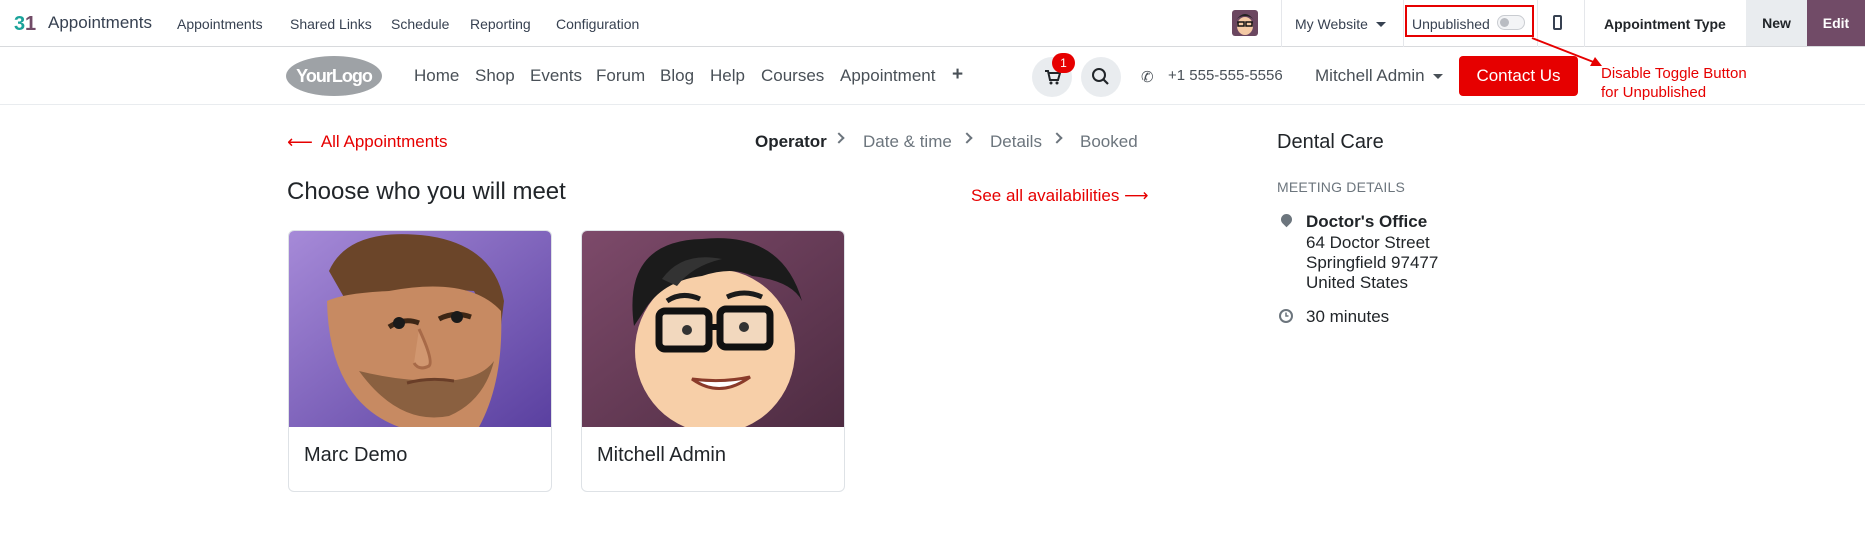 The height and width of the screenshot is (535, 1865). What do you see at coordinates (1368, 242) in the screenshot?
I see `address-street: 64 Doctor Street` at bounding box center [1368, 242].